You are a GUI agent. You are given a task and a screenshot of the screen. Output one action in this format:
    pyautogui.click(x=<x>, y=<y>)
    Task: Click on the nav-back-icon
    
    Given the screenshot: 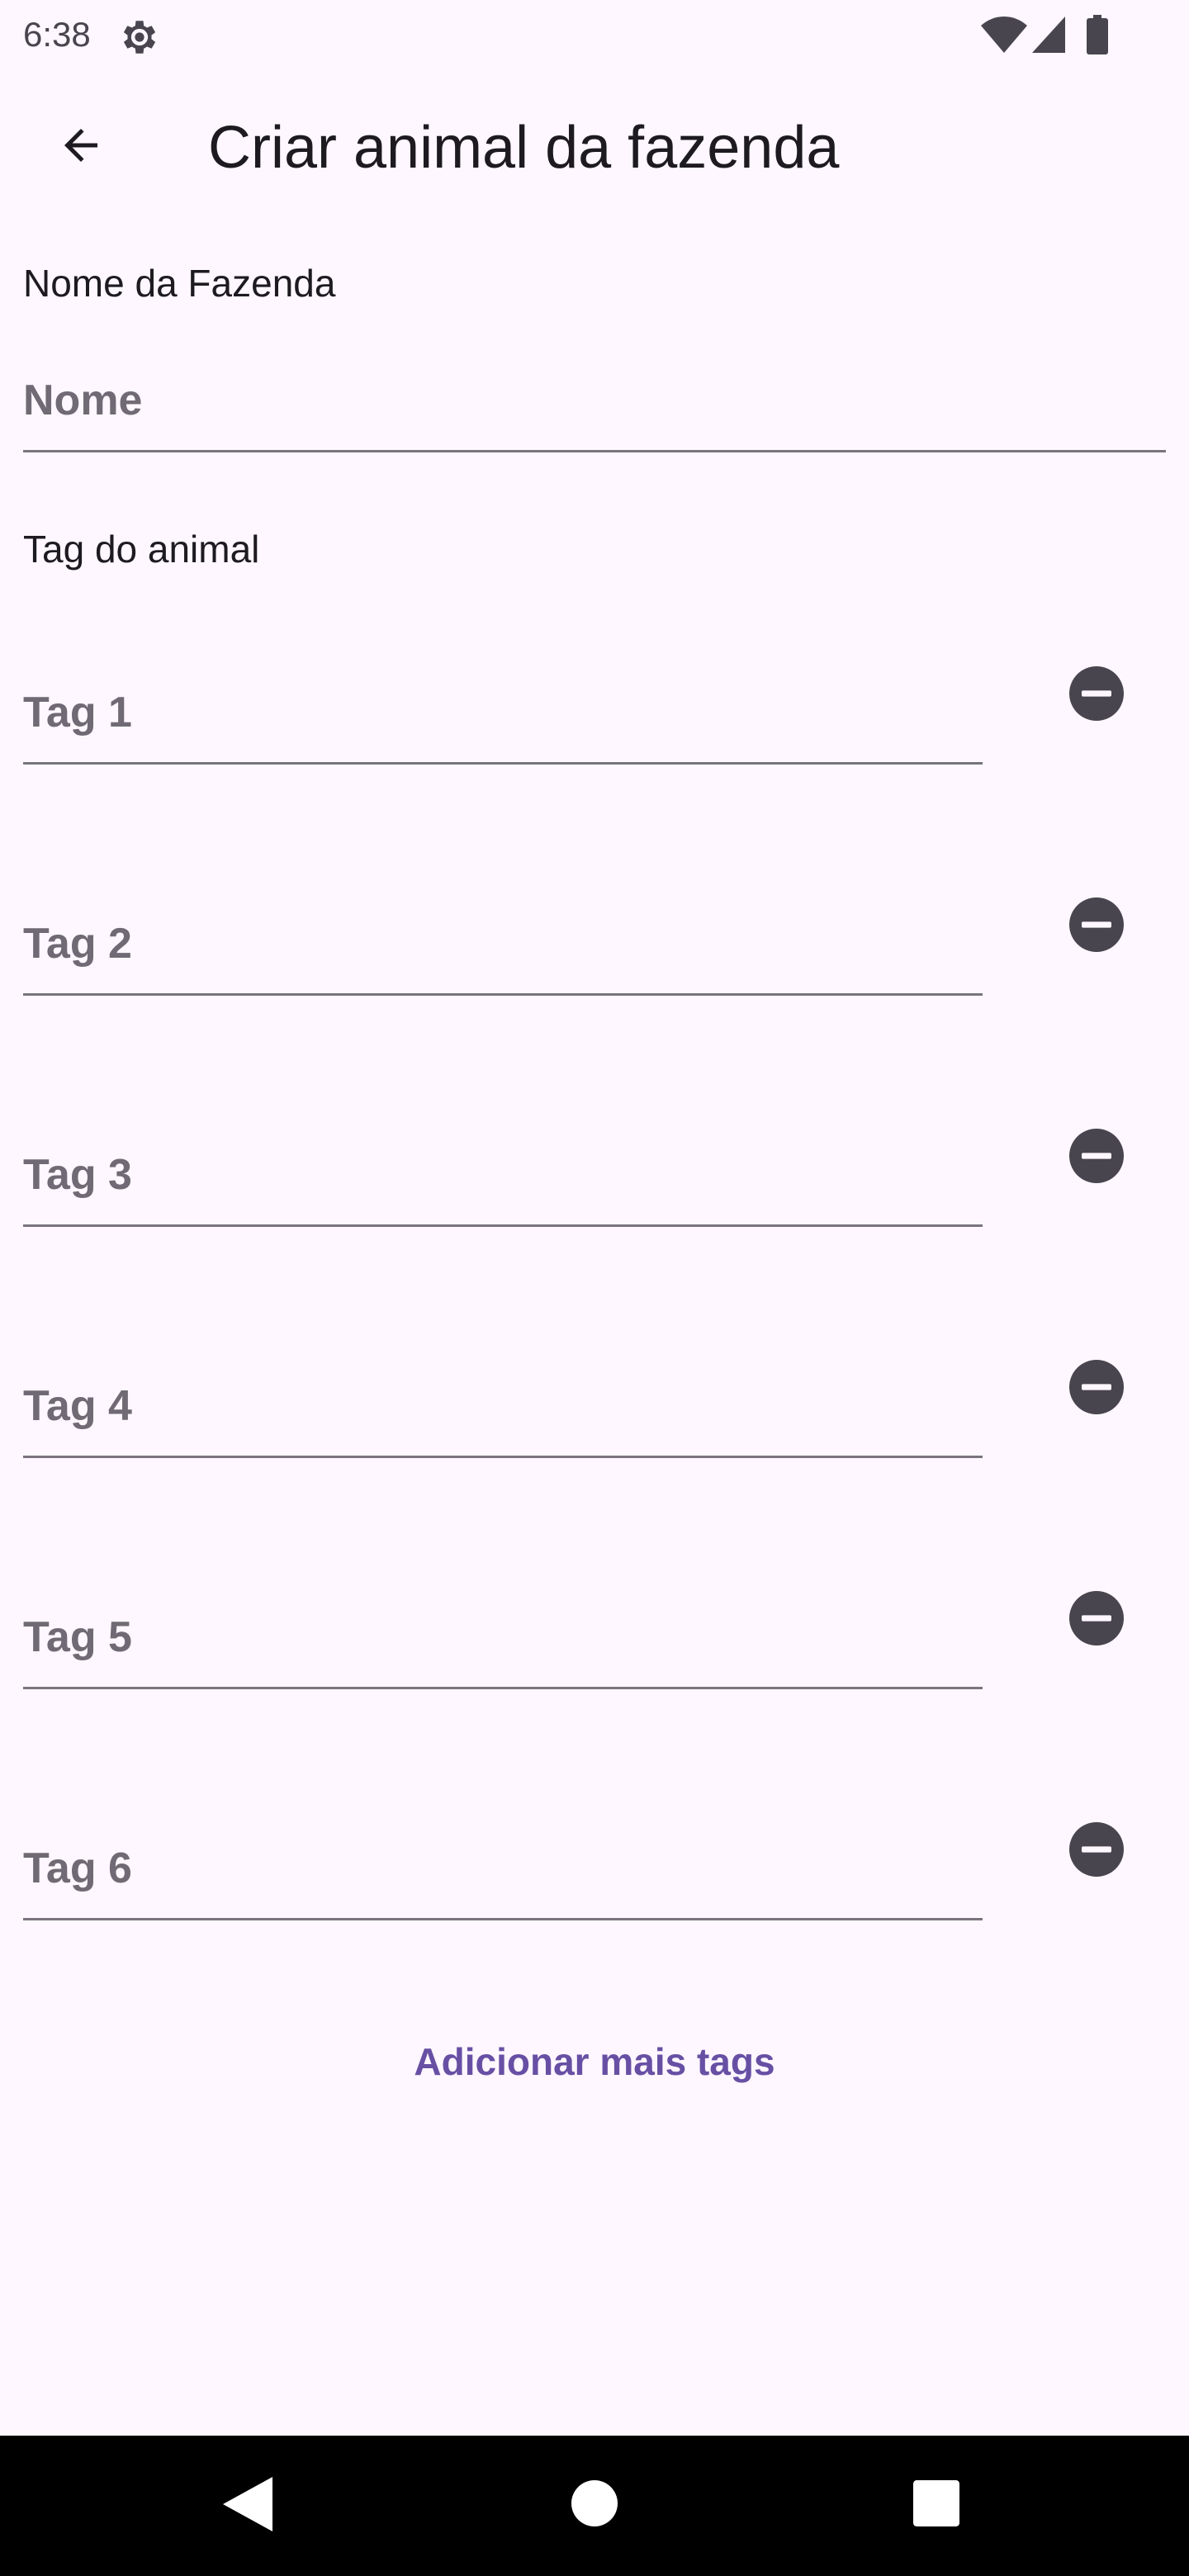 What is the action you would take?
    pyautogui.click(x=247, y=2504)
    